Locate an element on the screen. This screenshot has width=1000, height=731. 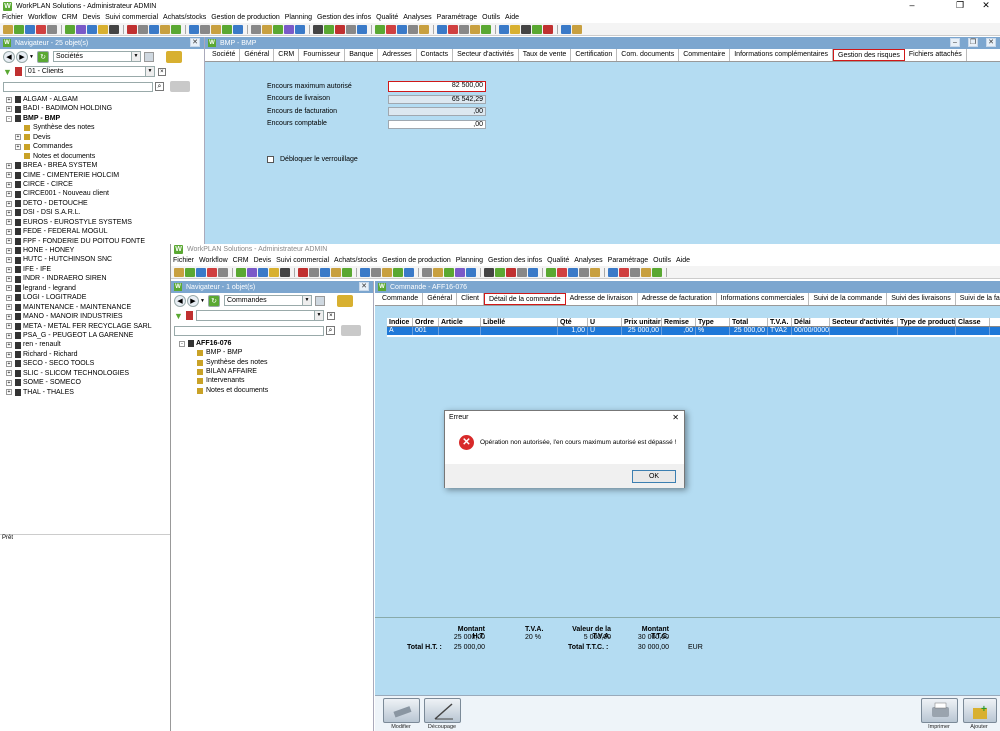
navigator-close-button: ✕ is located at coordinates (195, 42).